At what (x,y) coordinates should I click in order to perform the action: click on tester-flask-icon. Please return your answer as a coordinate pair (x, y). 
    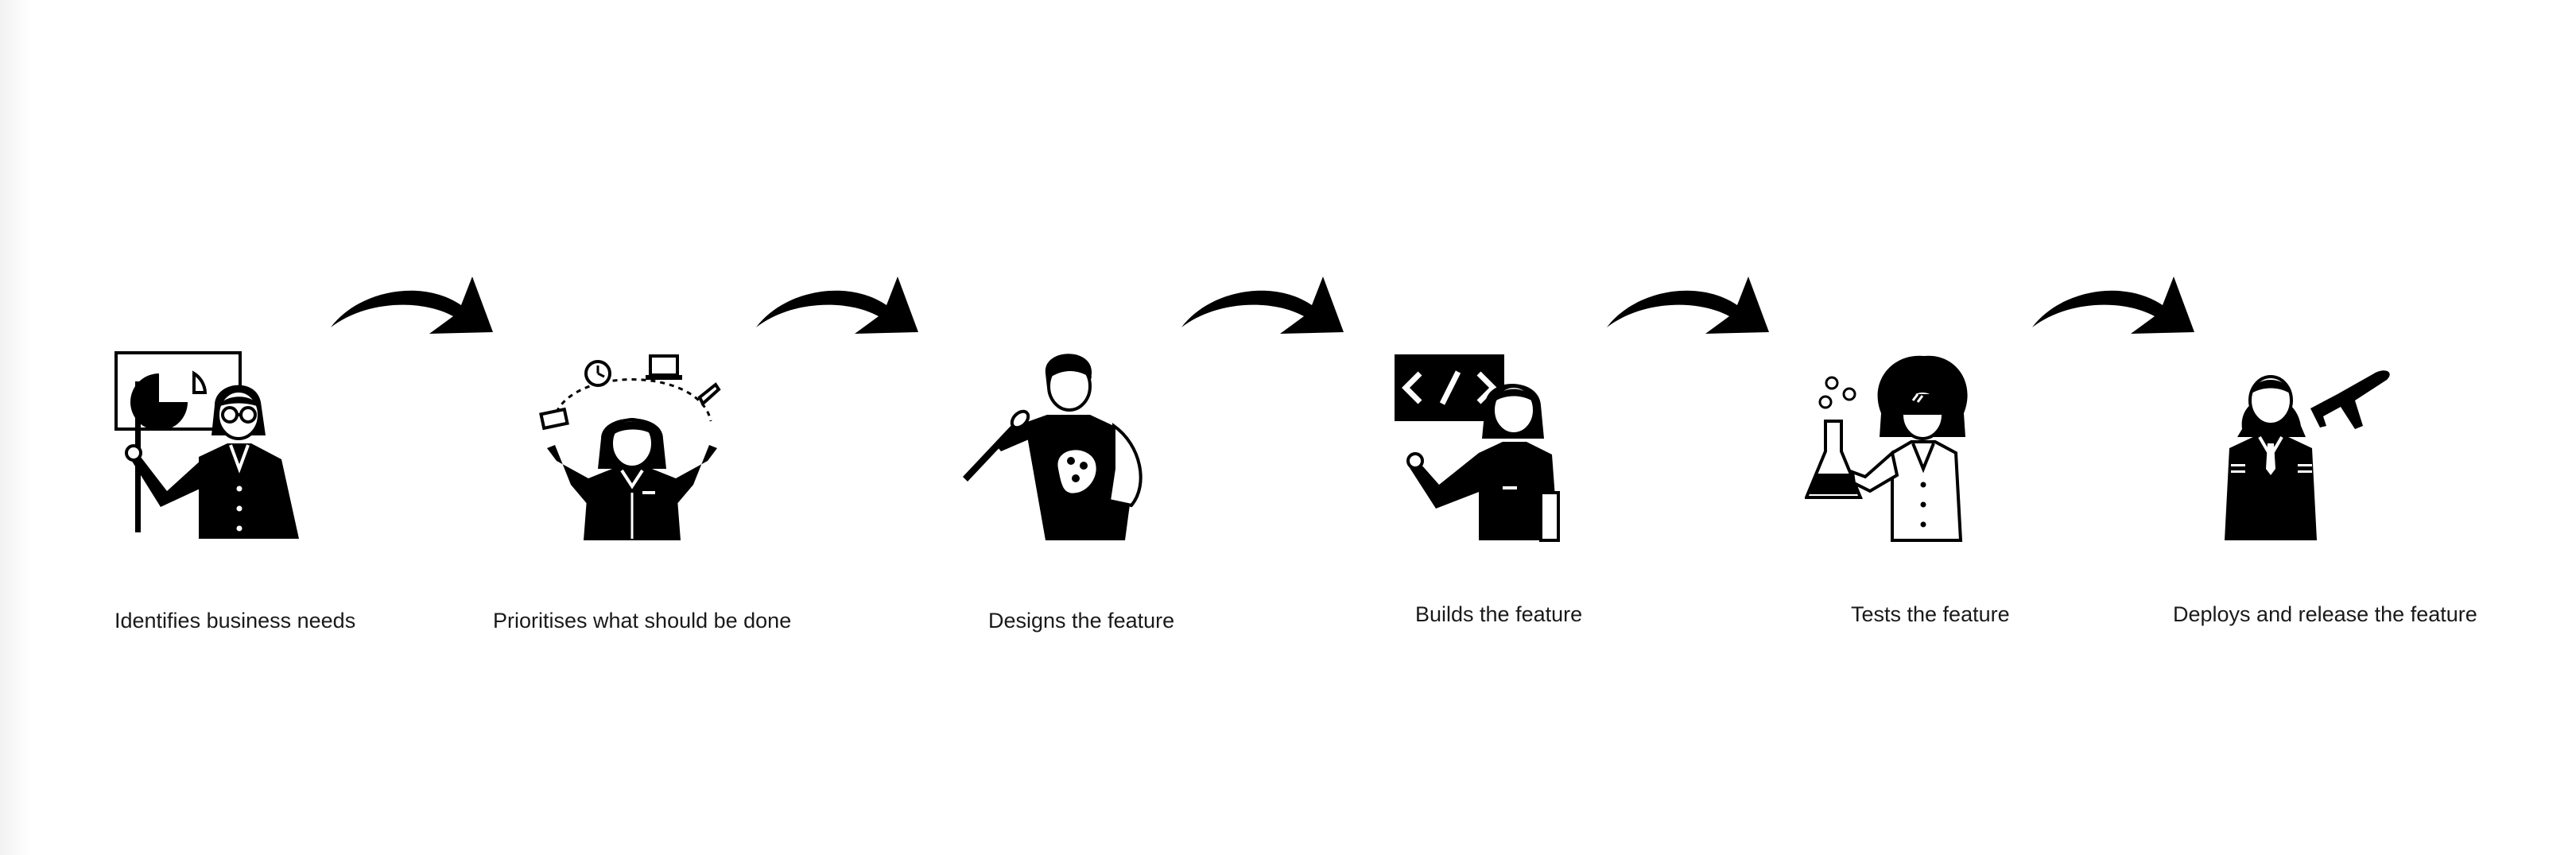
    Looking at the image, I should click on (1887, 449).